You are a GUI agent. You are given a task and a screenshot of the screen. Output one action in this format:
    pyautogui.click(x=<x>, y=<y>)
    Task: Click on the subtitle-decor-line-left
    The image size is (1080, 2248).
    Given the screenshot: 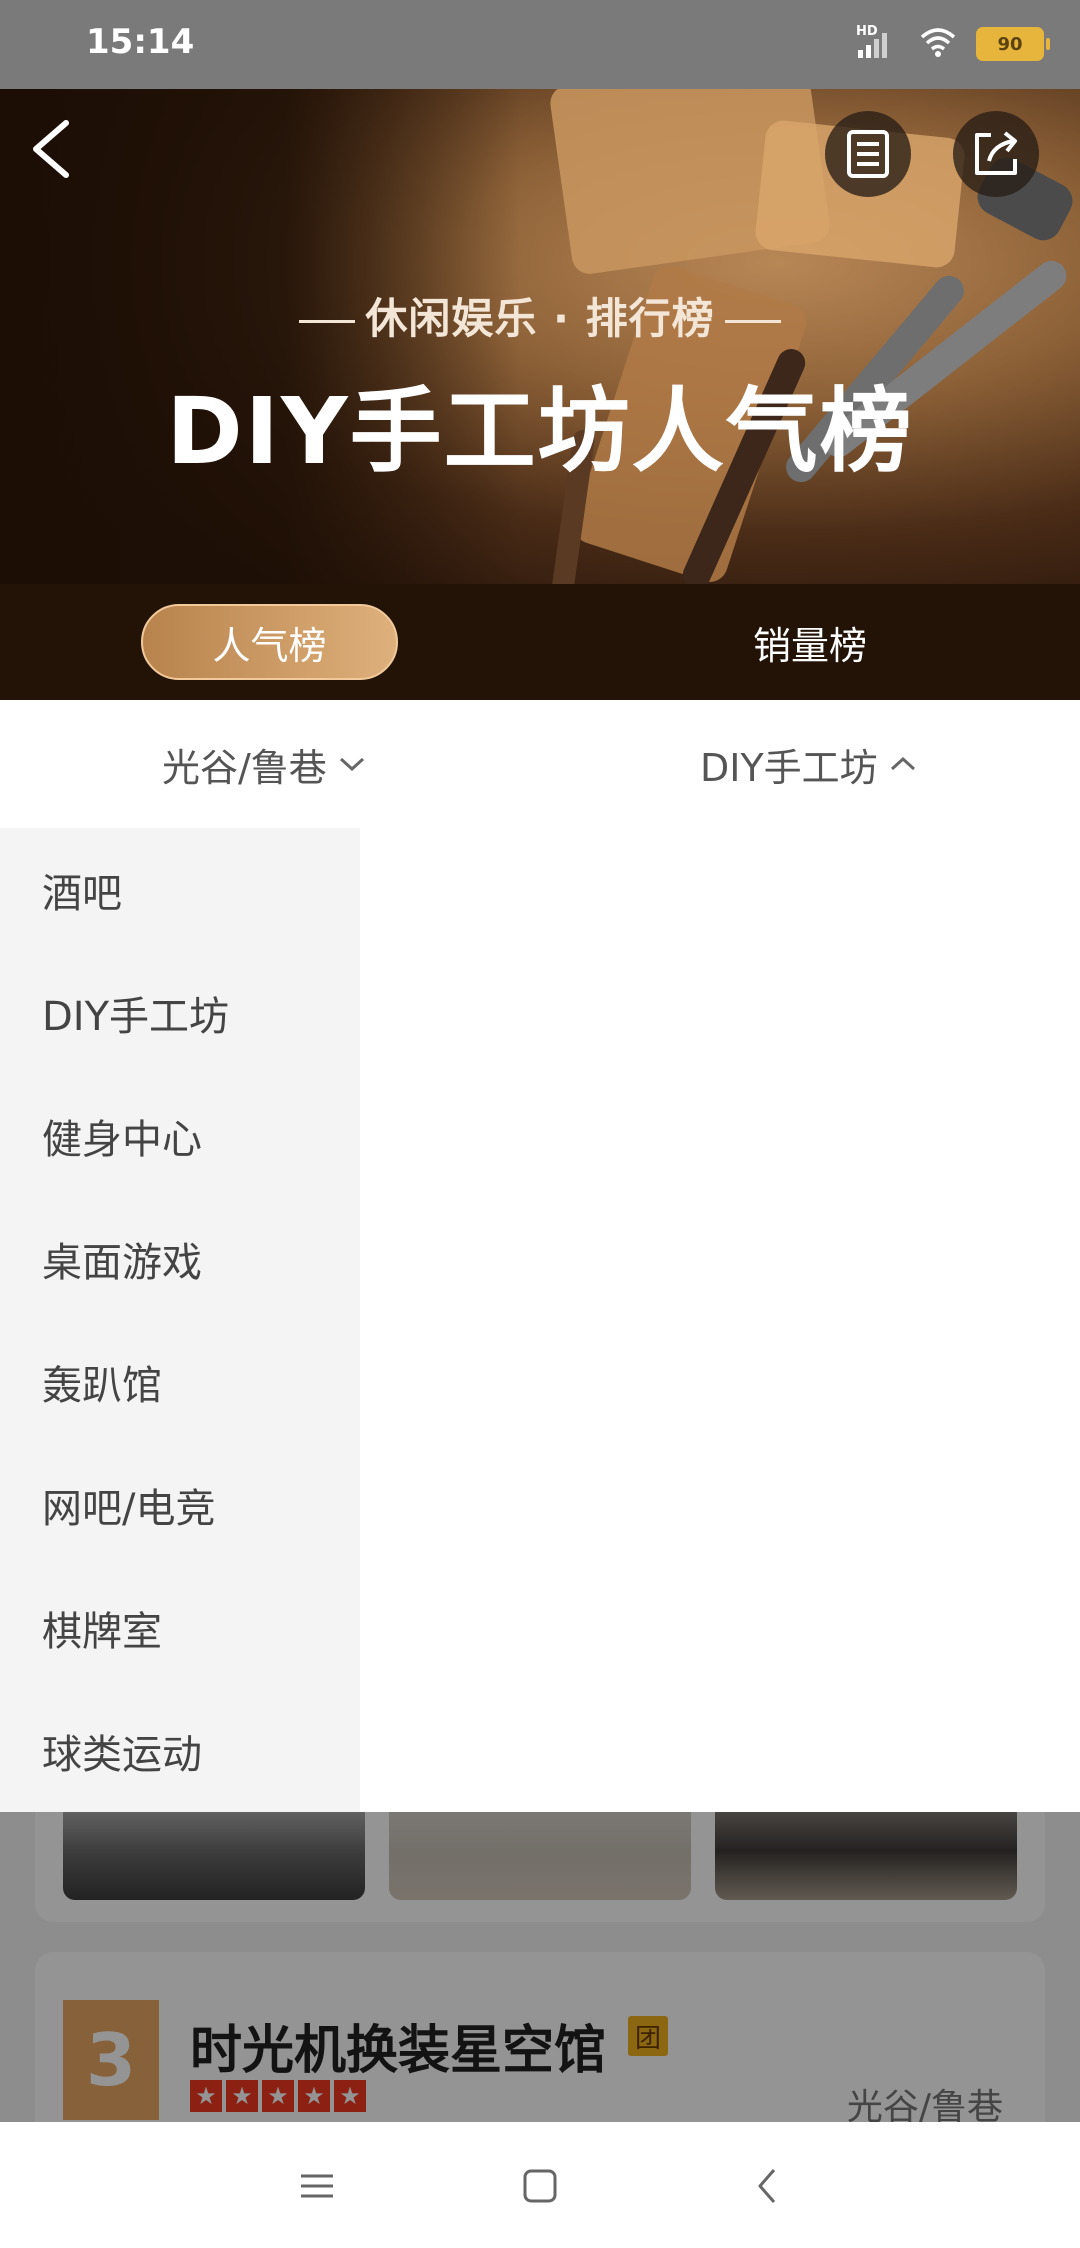 What is the action you would take?
    pyautogui.click(x=327, y=321)
    